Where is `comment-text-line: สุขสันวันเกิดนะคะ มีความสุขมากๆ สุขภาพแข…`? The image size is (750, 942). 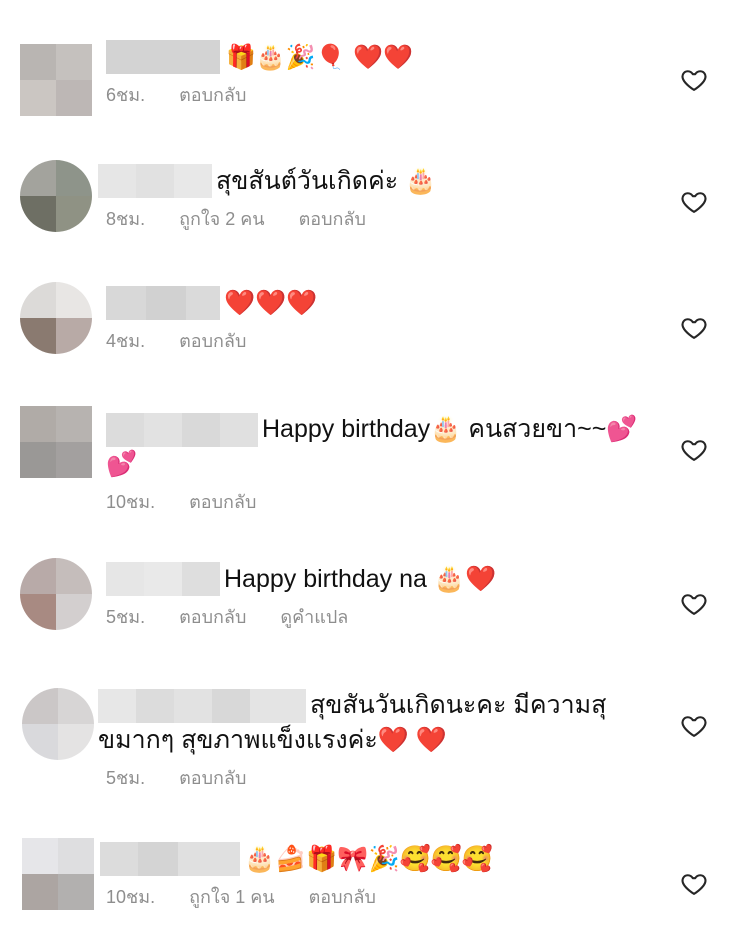
comment-text-line: สุขสันวันเกิดนะคะ มีความสุขมากๆ สุขภาพแข… is located at coordinates (363, 722).